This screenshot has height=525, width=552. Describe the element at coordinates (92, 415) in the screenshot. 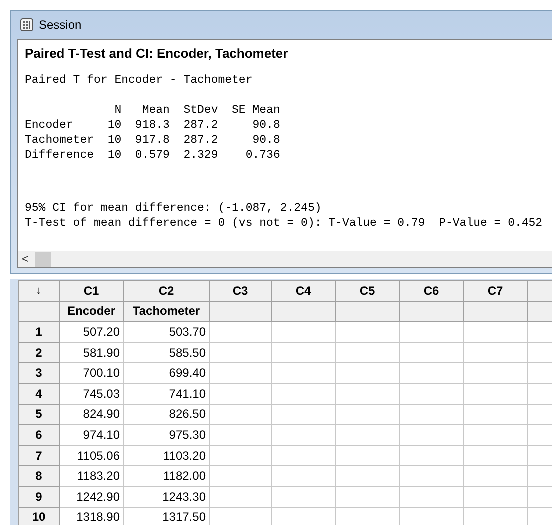

I see `table-cell: 824.90` at that location.